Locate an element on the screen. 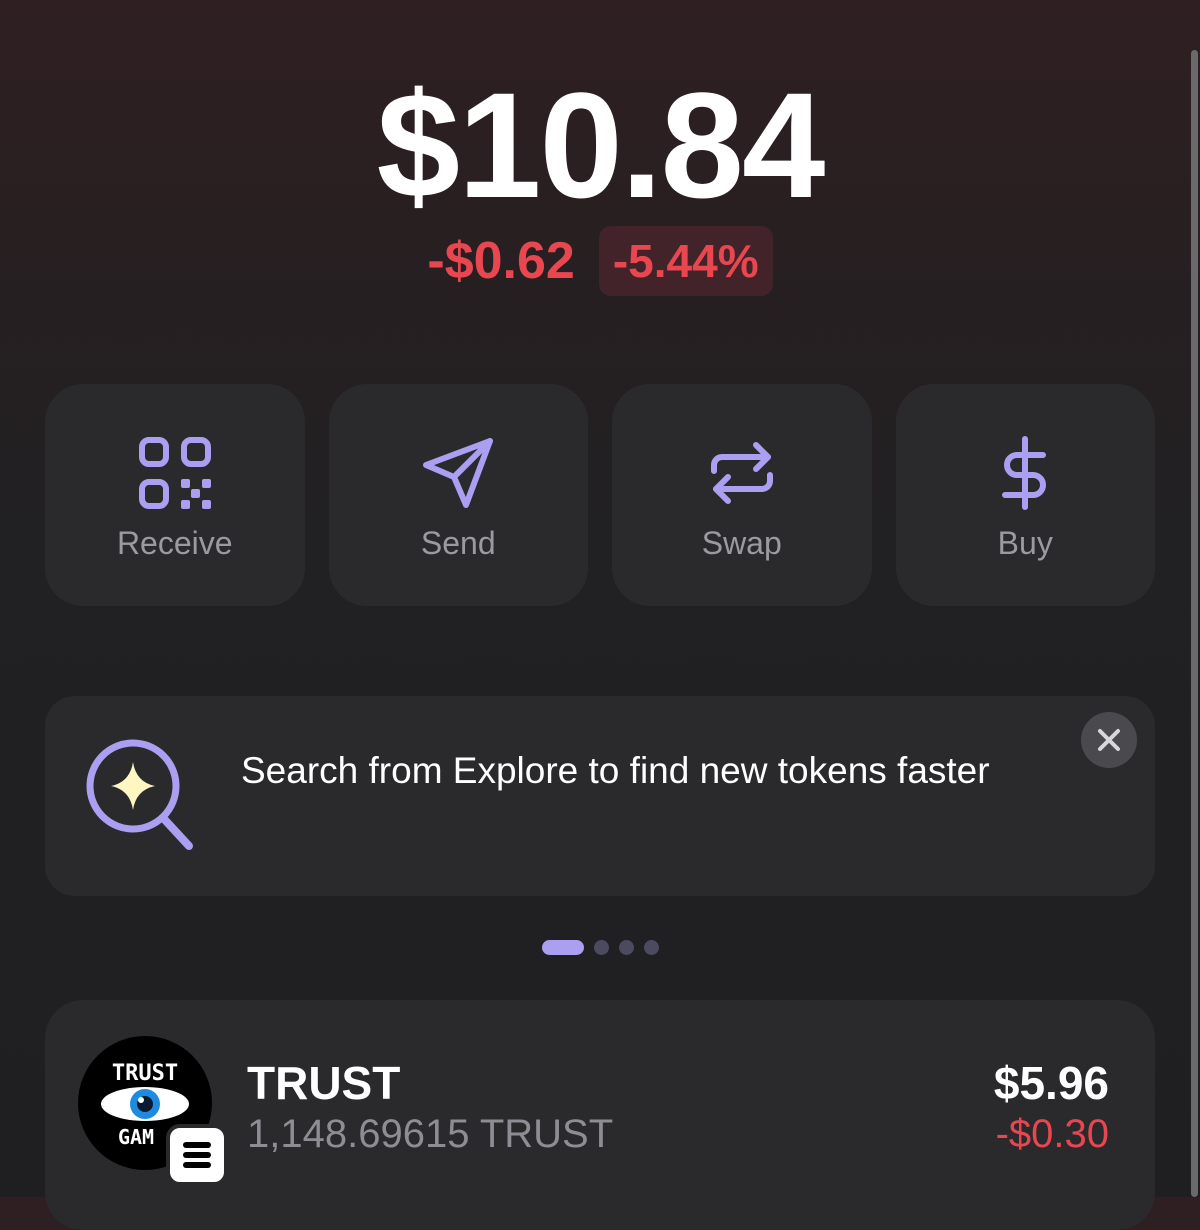  receive-label: Receive is located at coordinates (174, 542).